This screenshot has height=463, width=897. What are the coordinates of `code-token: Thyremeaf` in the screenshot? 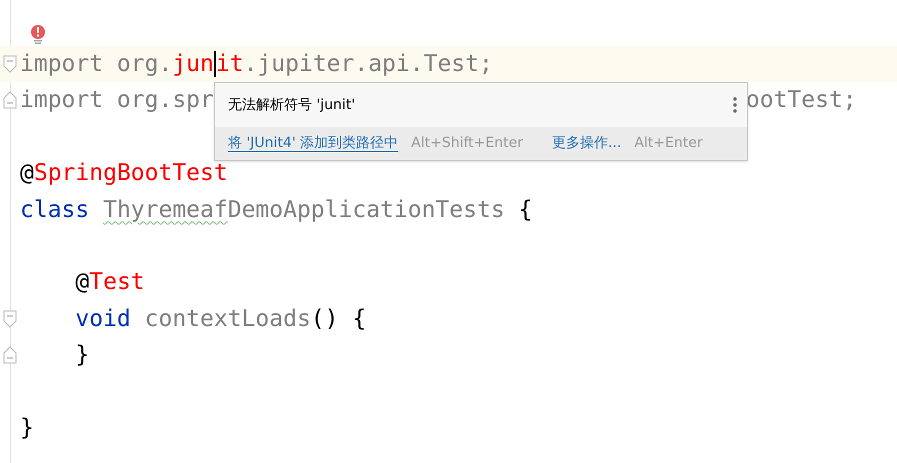 It's located at (165, 210).